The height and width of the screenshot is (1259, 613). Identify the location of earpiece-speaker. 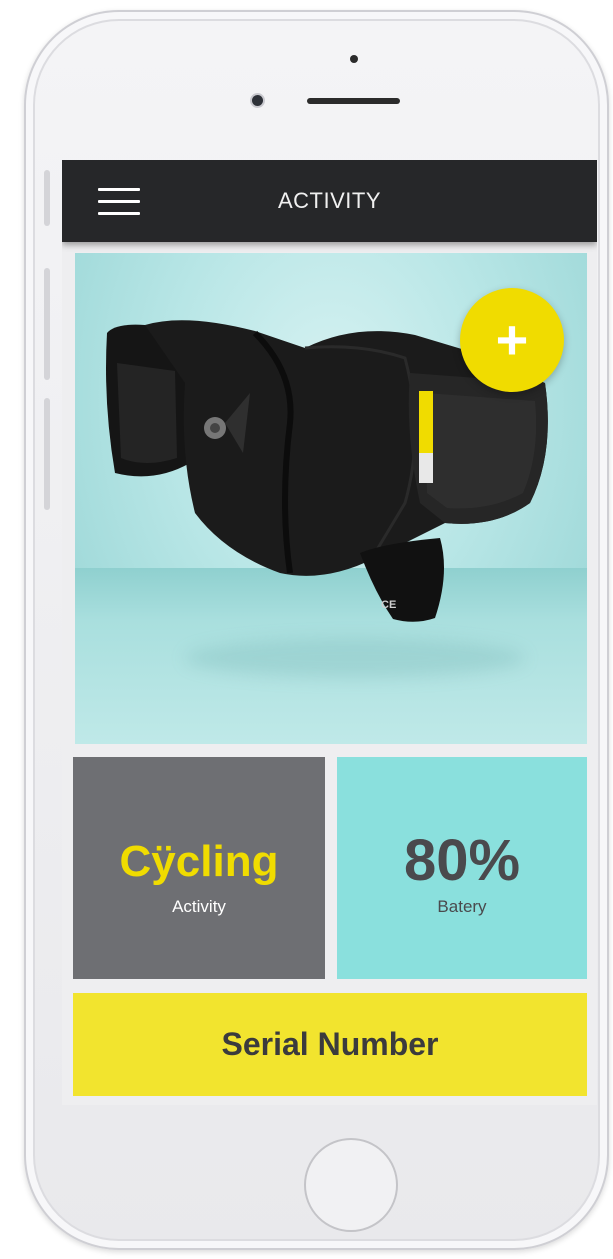
(353, 101).